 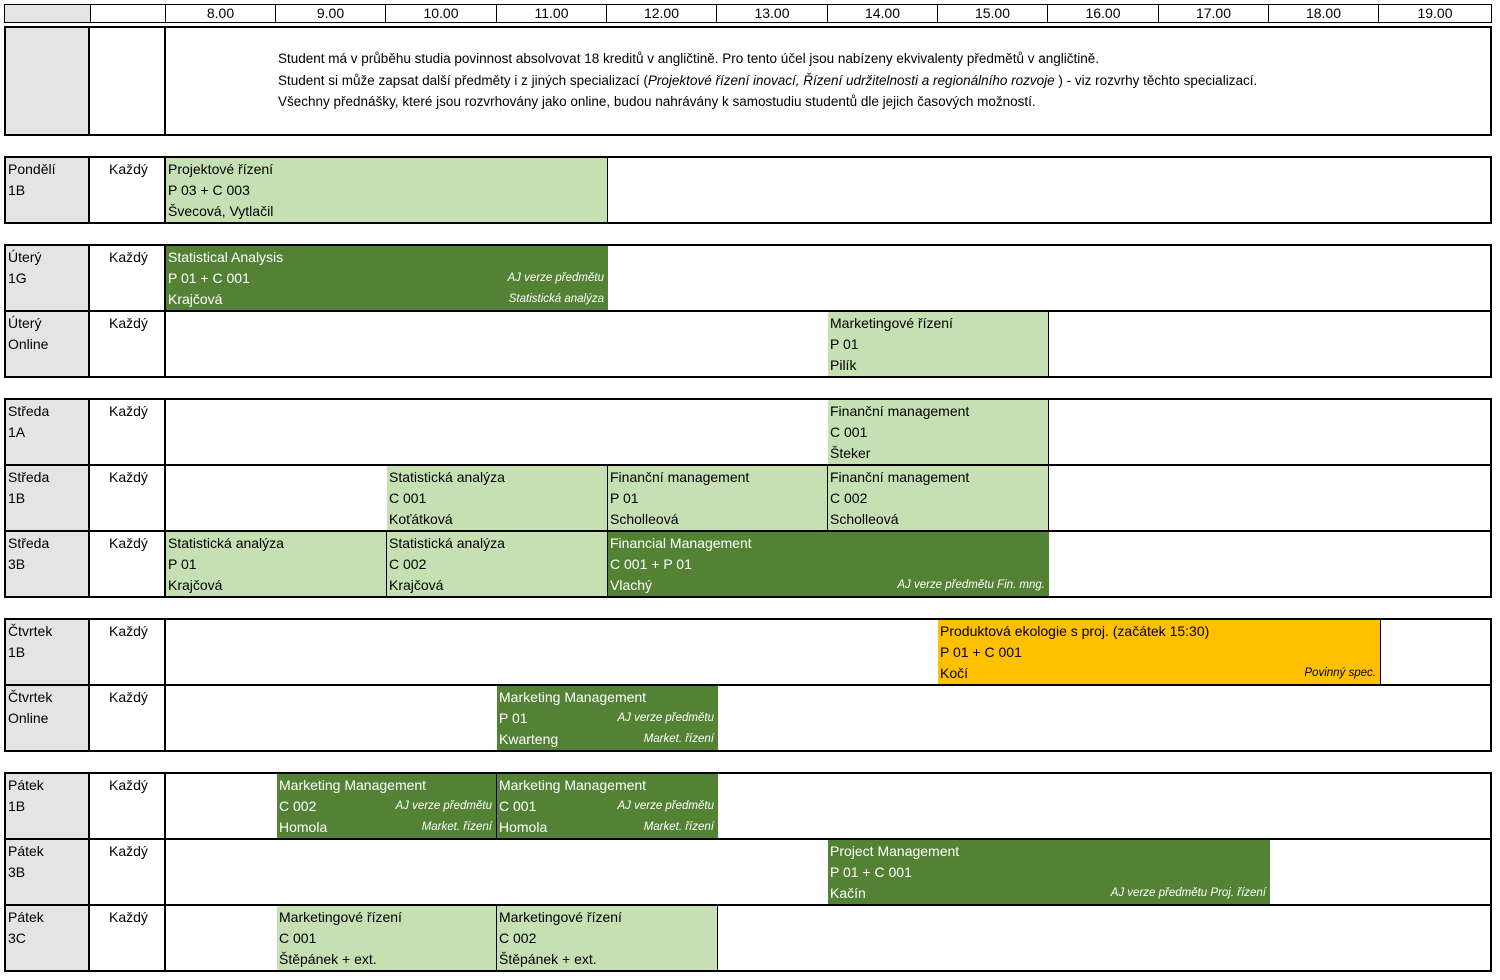 I want to click on day-cell: Čtvrtek Online, so click(x=48, y=718).